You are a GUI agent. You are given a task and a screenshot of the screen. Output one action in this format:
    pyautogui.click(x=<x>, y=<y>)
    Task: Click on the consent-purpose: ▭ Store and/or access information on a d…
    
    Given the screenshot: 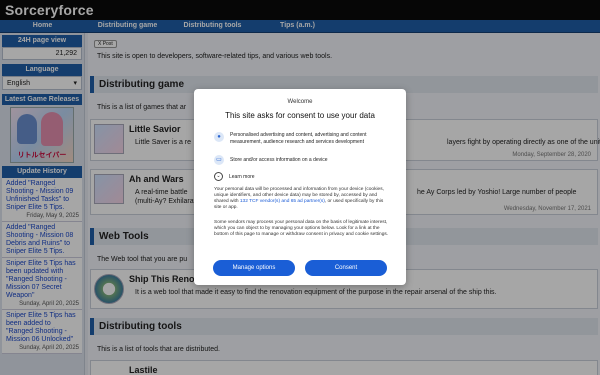 What is the action you would take?
    pyautogui.click(x=302, y=160)
    